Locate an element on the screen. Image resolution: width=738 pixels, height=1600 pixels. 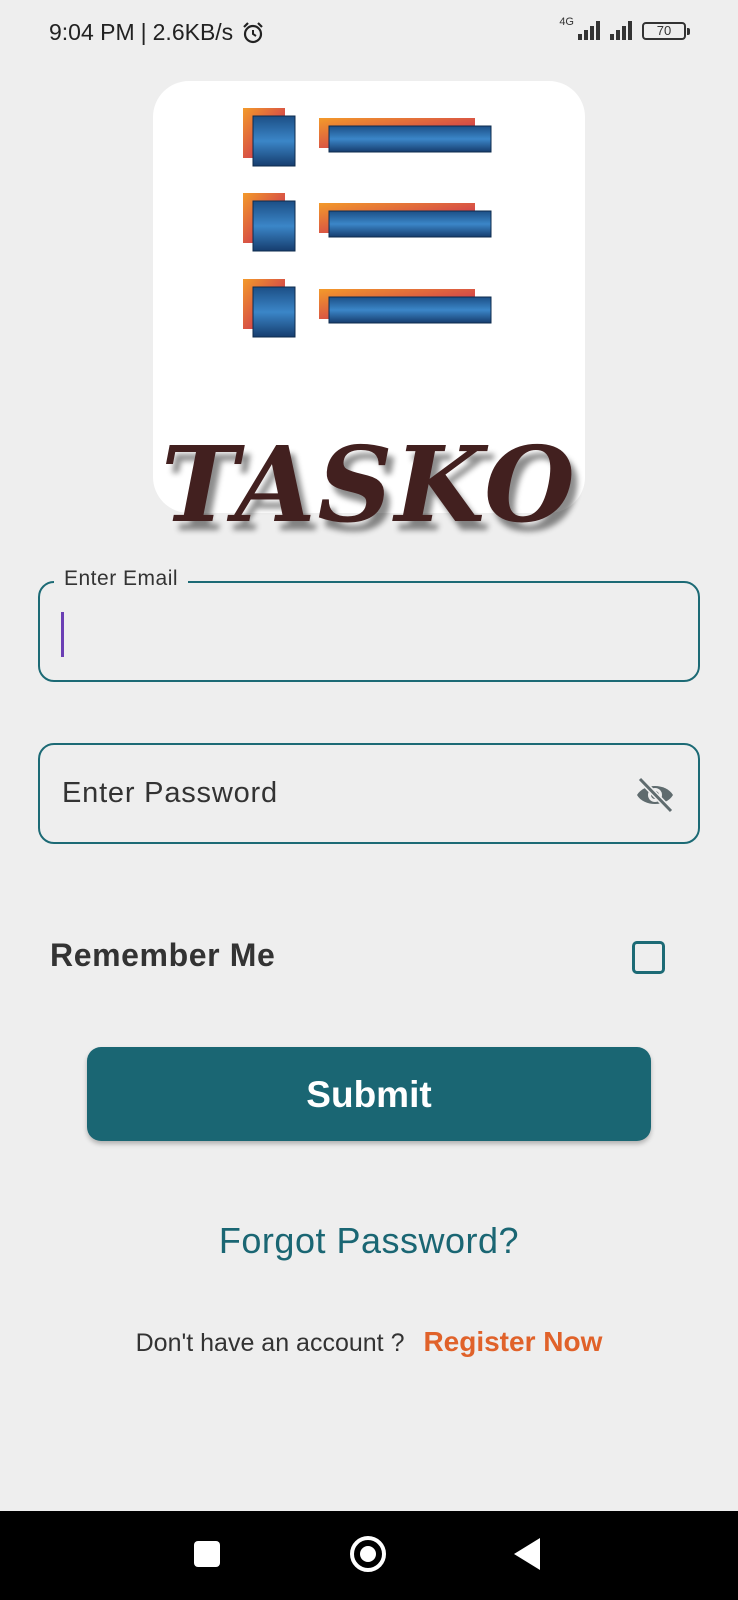
back-icon is located at coordinates (527, 1554).